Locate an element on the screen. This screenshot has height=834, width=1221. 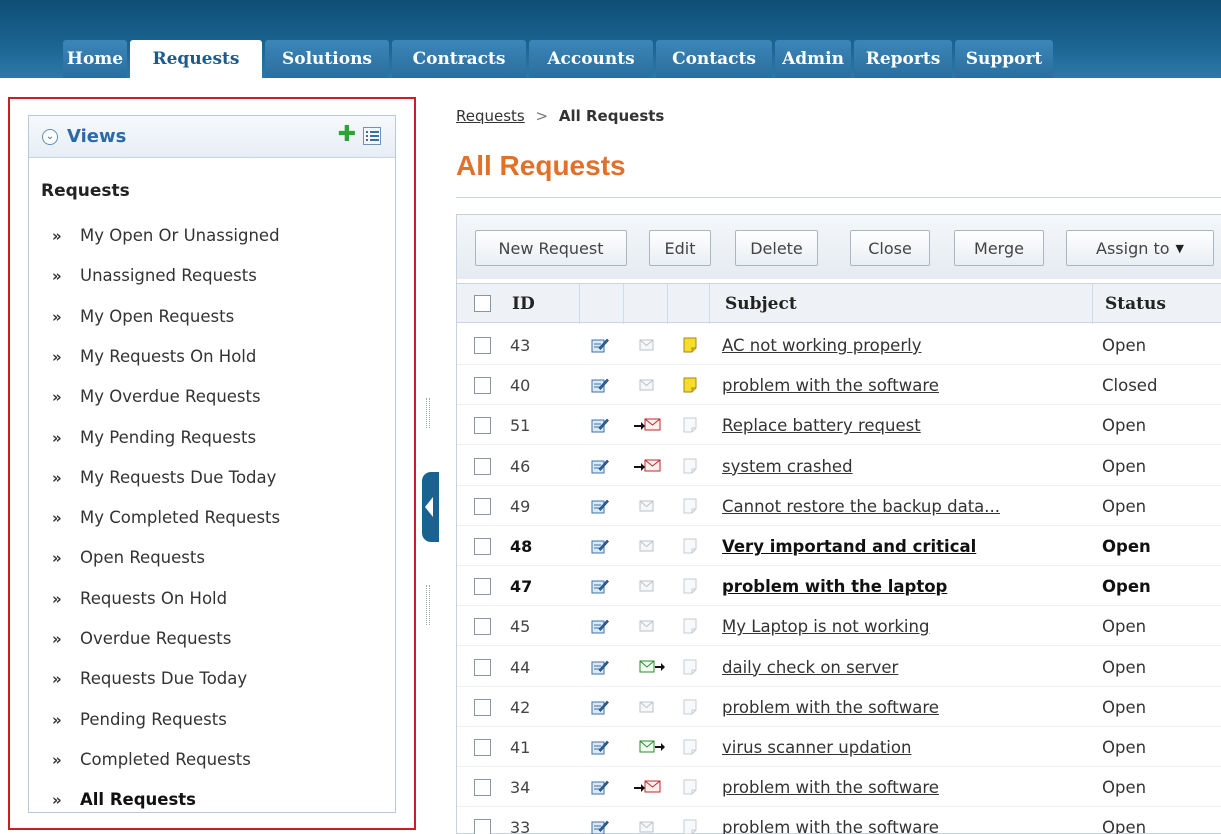
request-subject-link: My Laptop is not working is located at coordinates (825, 626).